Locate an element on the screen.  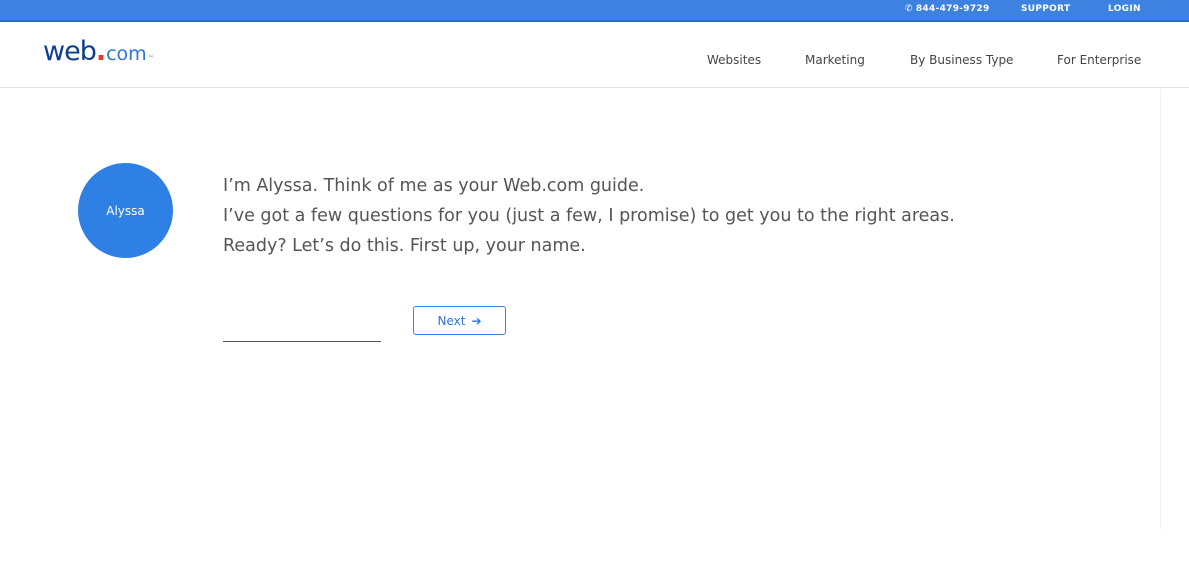
phone-number: 844-479-9729 is located at coordinates (952, 9).